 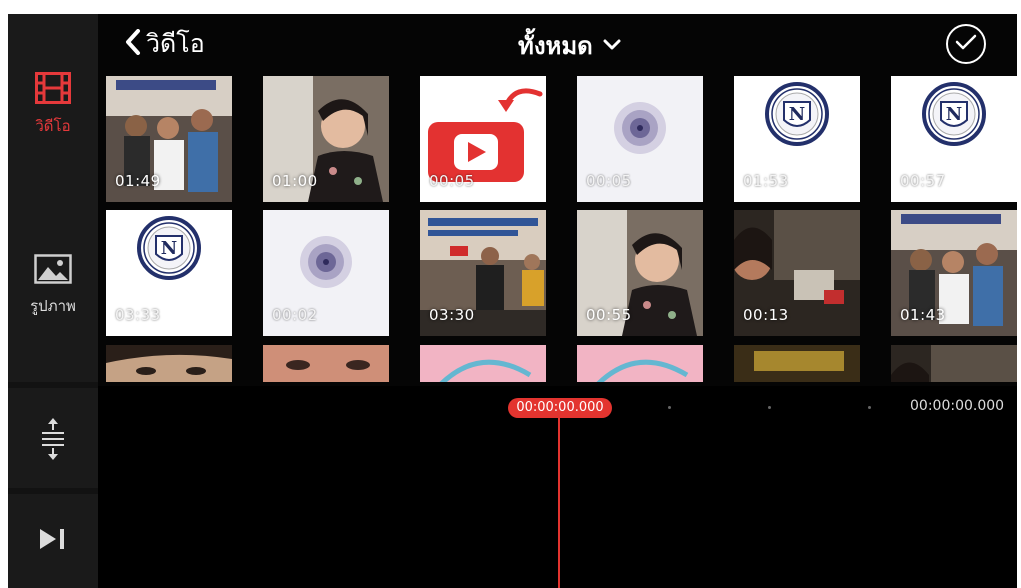 I want to click on skip-to-end-button, so click(x=53, y=541).